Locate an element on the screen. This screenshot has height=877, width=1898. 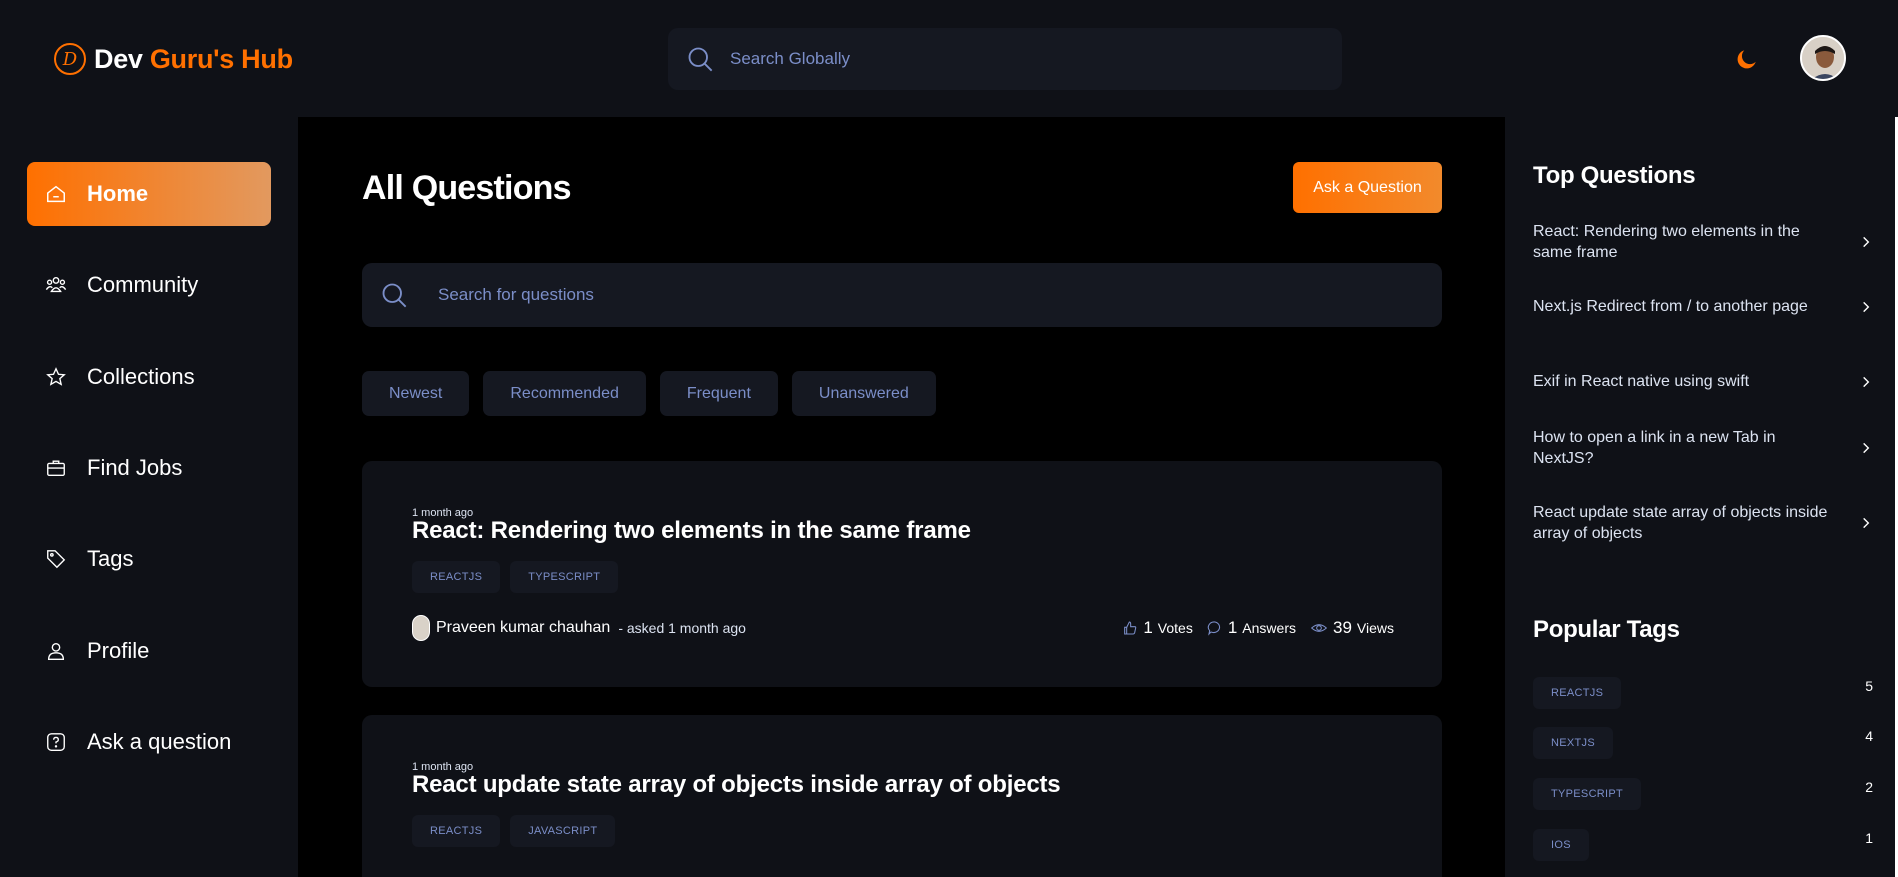
answers-count: 1 is located at coordinates (1232, 627).